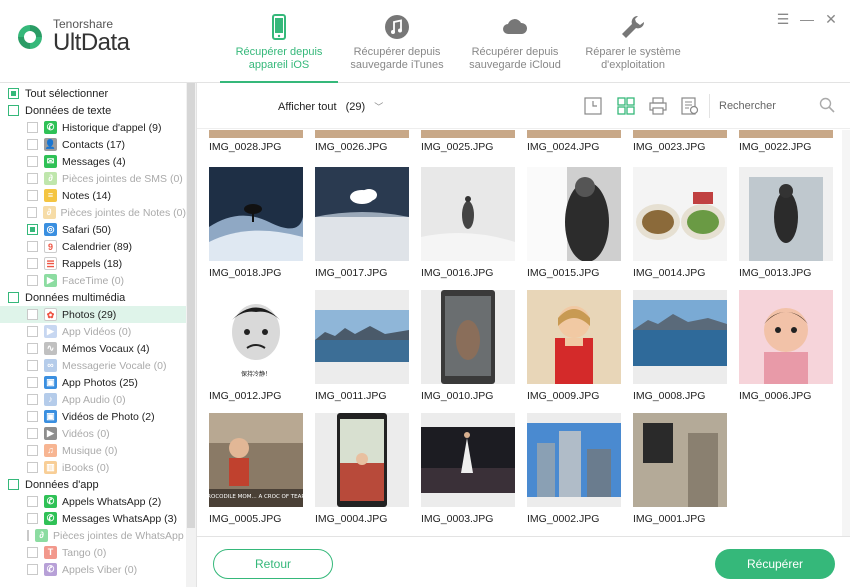  I want to click on sidebar-item: ☰ Rappels (18), so click(93, 263).